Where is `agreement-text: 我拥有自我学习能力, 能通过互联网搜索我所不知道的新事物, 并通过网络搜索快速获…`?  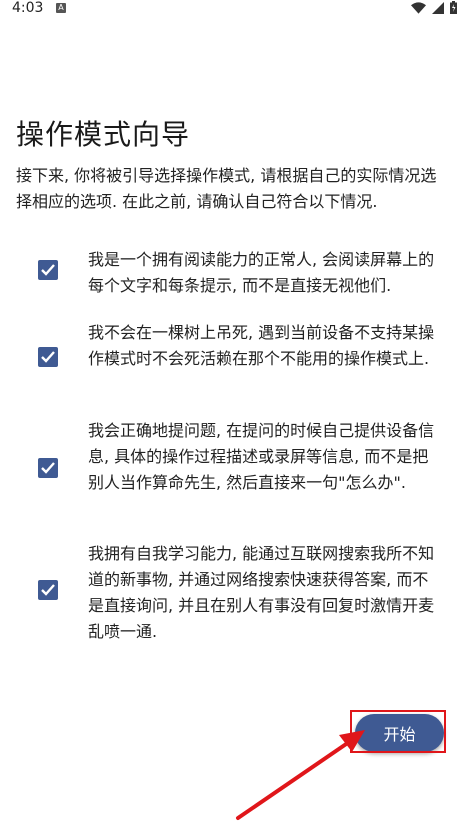
agreement-text: 我拥有自我学习能力, 能通过互联网搜索我所不知道的新事物, 并通过网络搜索快速获… is located at coordinates (261, 592).